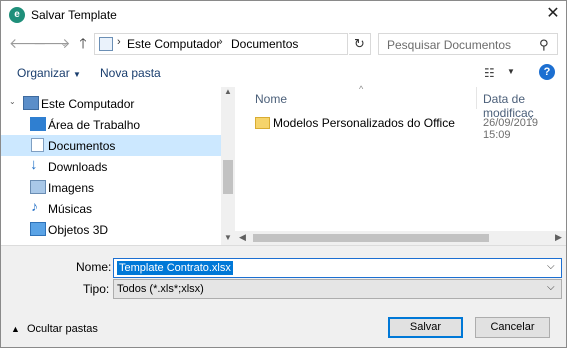  Describe the element at coordinates (262, 123) in the screenshot. I see `folder-icon` at that location.